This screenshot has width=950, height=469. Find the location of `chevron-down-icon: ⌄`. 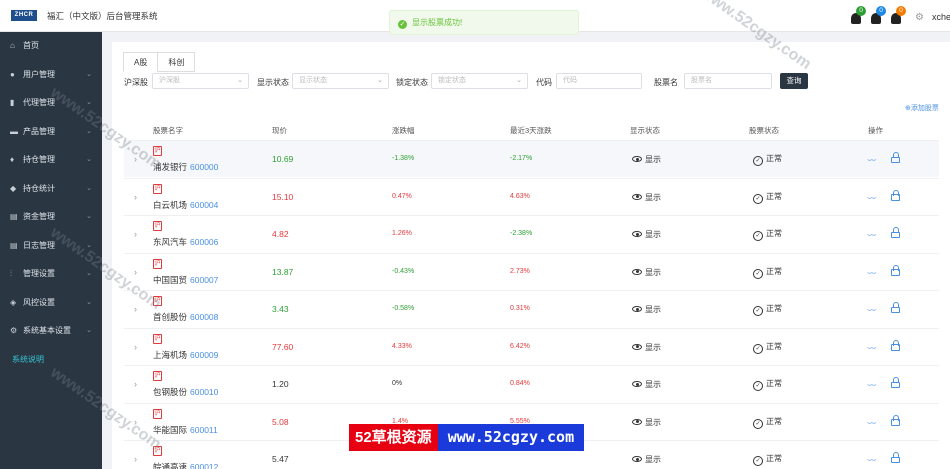

chevron-down-icon: ⌄ is located at coordinates (89, 273).